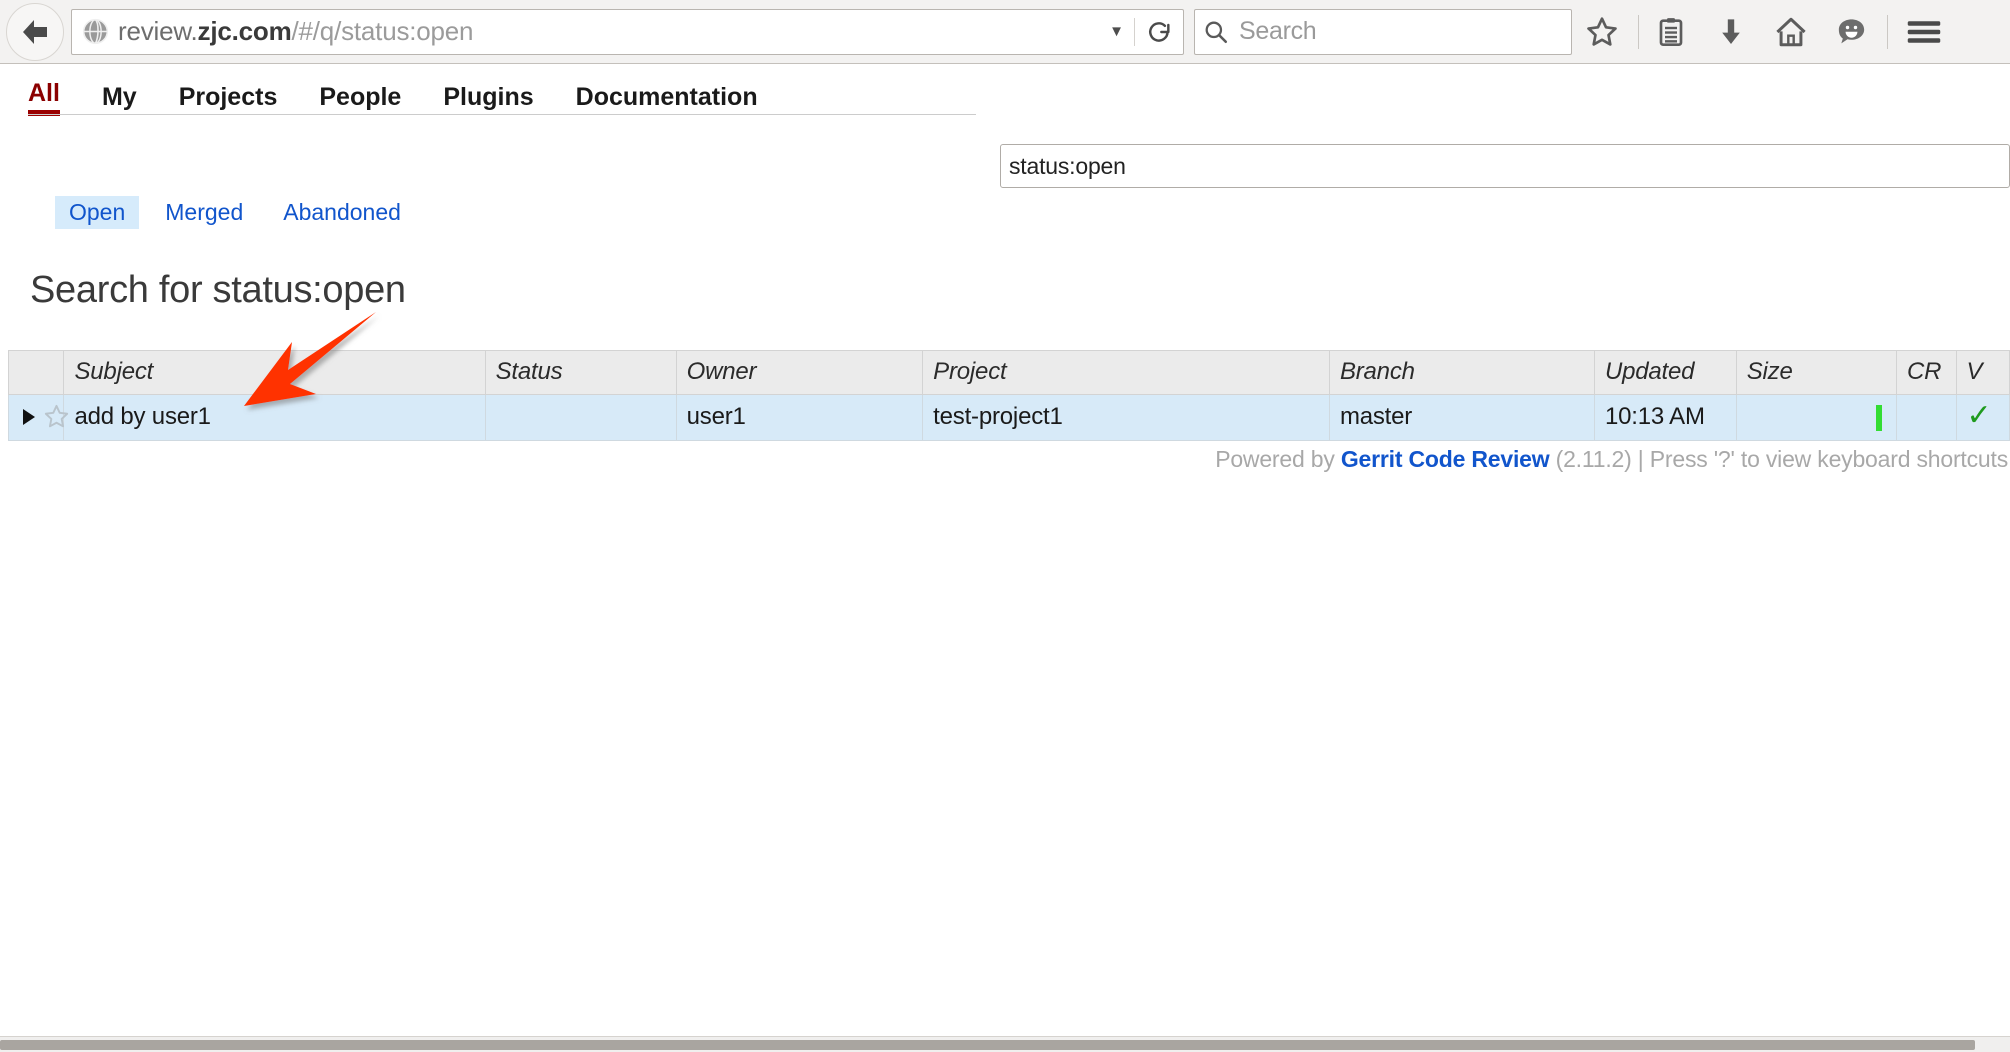  Describe the element at coordinates (97, 212) in the screenshot. I see `sub-tab-open: Open` at that location.